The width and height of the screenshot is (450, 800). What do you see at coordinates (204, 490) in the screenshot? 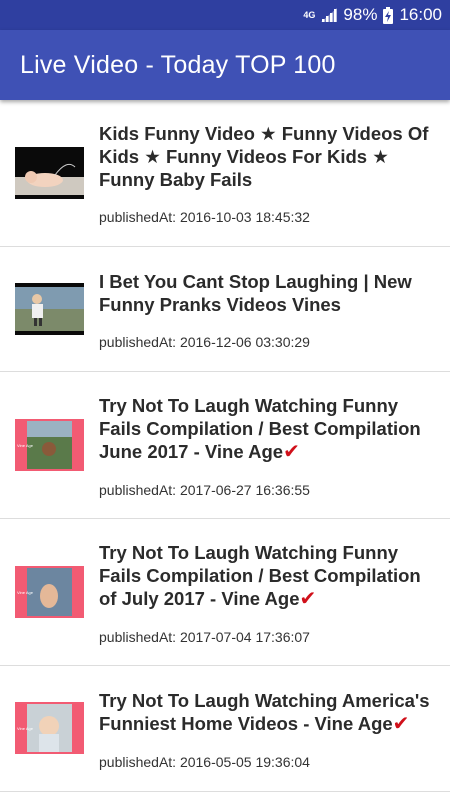
I see `video-published-date: publishedAt: 2017-06-27 16:36:55` at bounding box center [204, 490].